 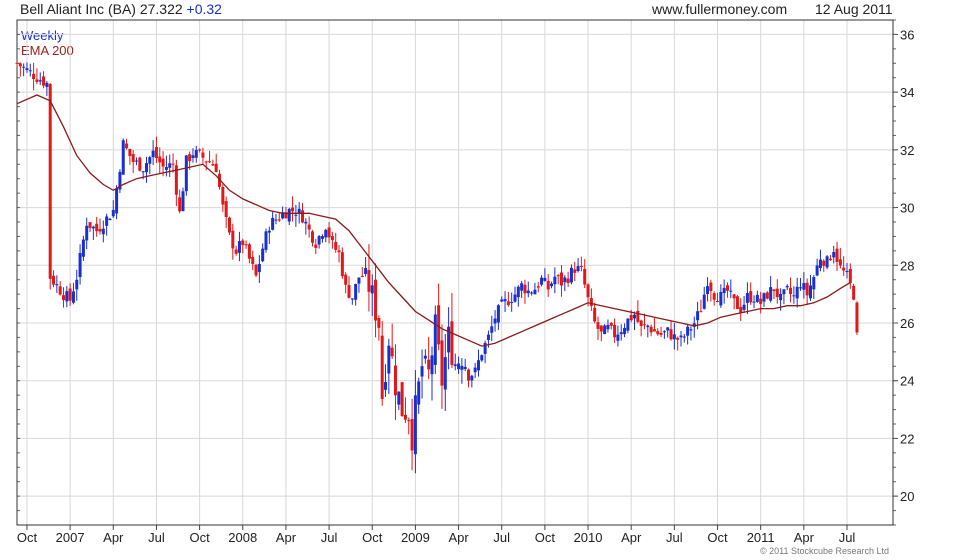 What do you see at coordinates (907, 496) in the screenshot?
I see `y-tick-label: 20` at bounding box center [907, 496].